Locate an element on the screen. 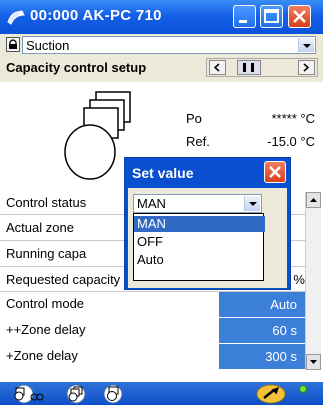  slider-left-button is located at coordinates (217, 67).